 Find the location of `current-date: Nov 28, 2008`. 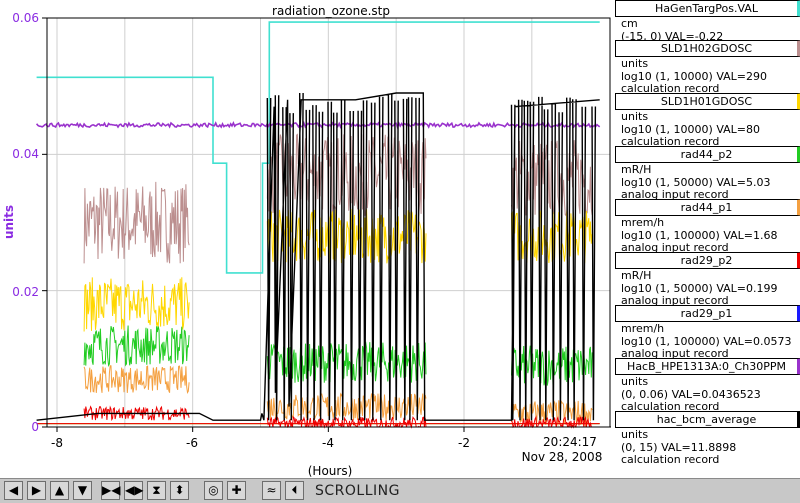

current-date: Nov 28, 2008 is located at coordinates (562, 457).